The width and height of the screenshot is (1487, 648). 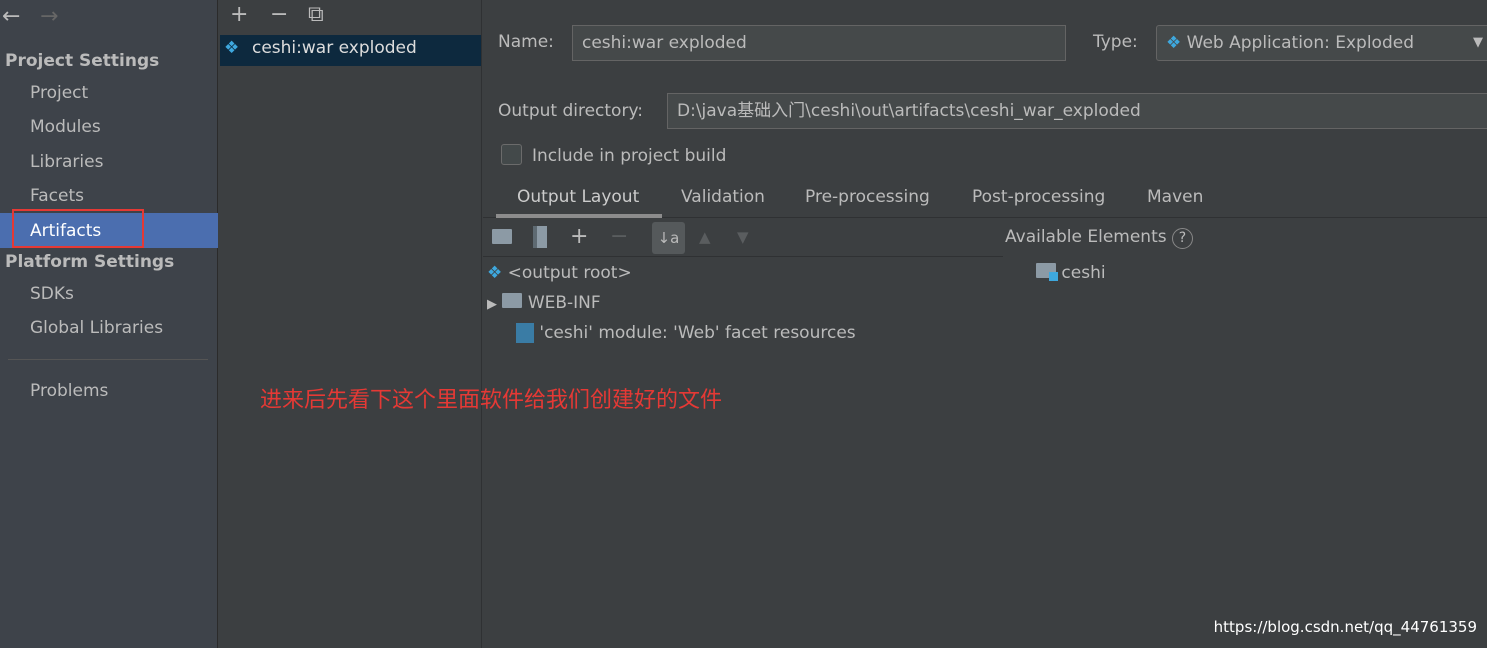 What do you see at coordinates (1115, 42) in the screenshot?
I see `type-label: Type:` at bounding box center [1115, 42].